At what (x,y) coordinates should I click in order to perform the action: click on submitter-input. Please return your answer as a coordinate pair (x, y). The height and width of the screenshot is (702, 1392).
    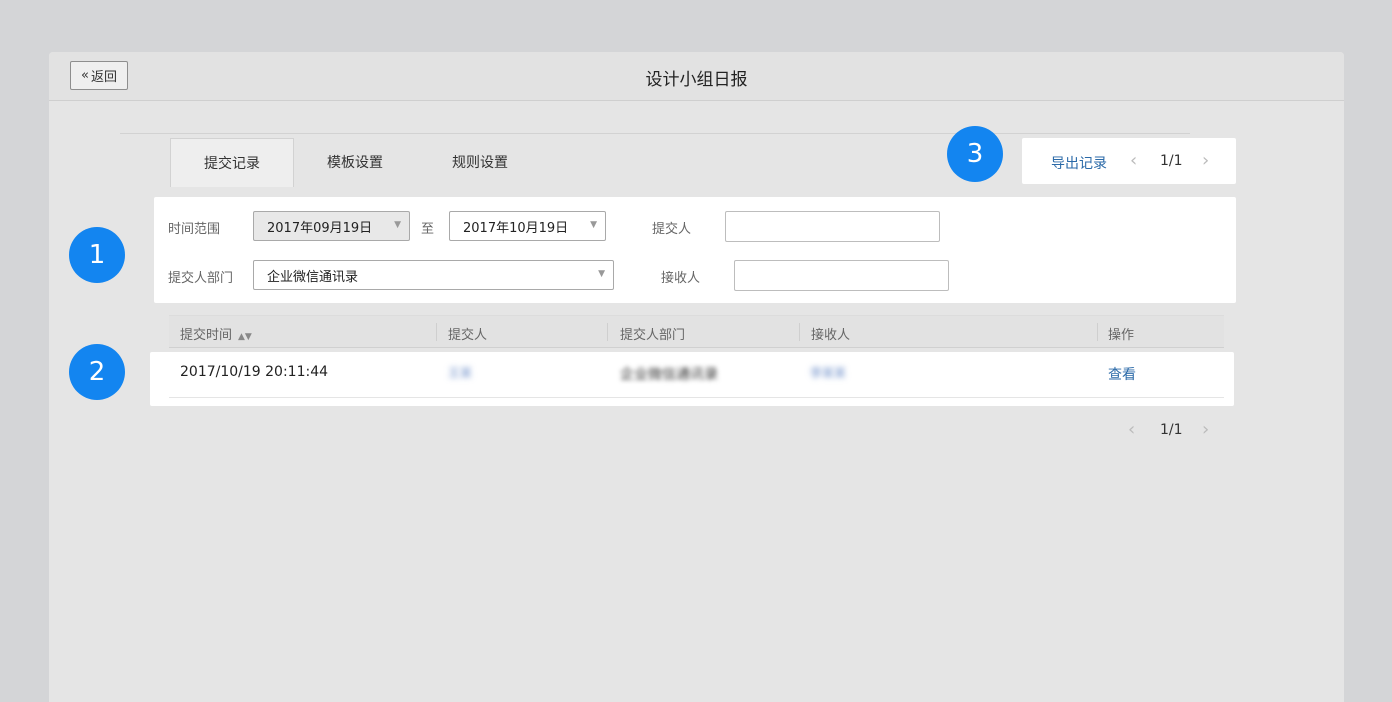
    Looking at the image, I should click on (832, 226).